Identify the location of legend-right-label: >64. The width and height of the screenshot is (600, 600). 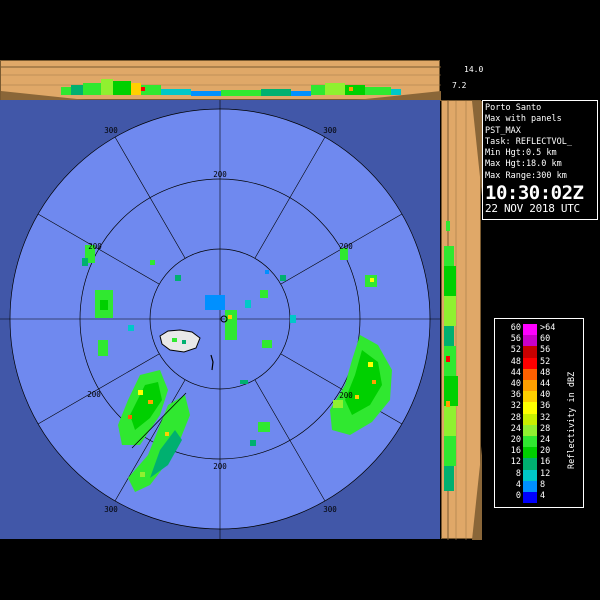
(548, 328).